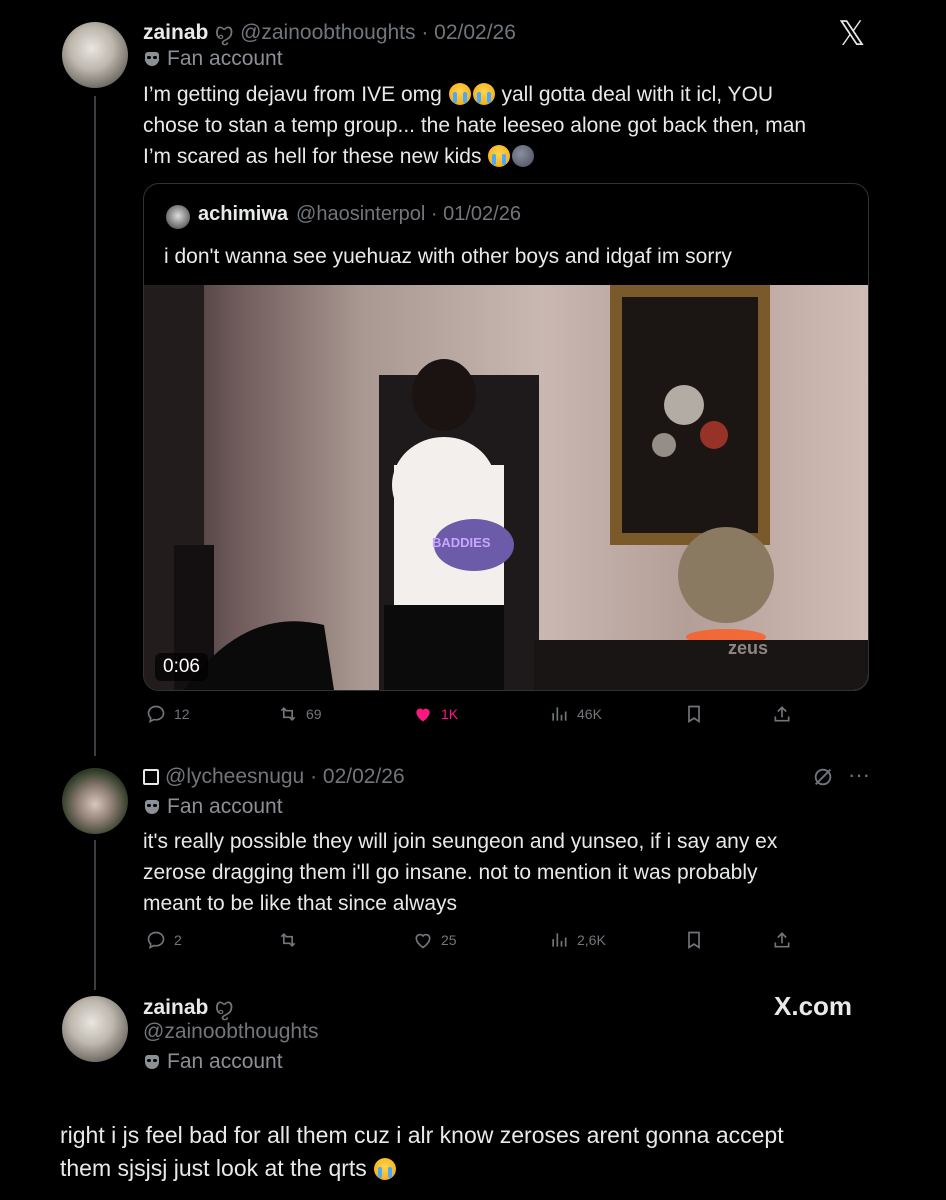 Image resolution: width=946 pixels, height=1200 pixels. Describe the element at coordinates (182, 714) in the screenshot. I see `reply-count: 12` at that location.